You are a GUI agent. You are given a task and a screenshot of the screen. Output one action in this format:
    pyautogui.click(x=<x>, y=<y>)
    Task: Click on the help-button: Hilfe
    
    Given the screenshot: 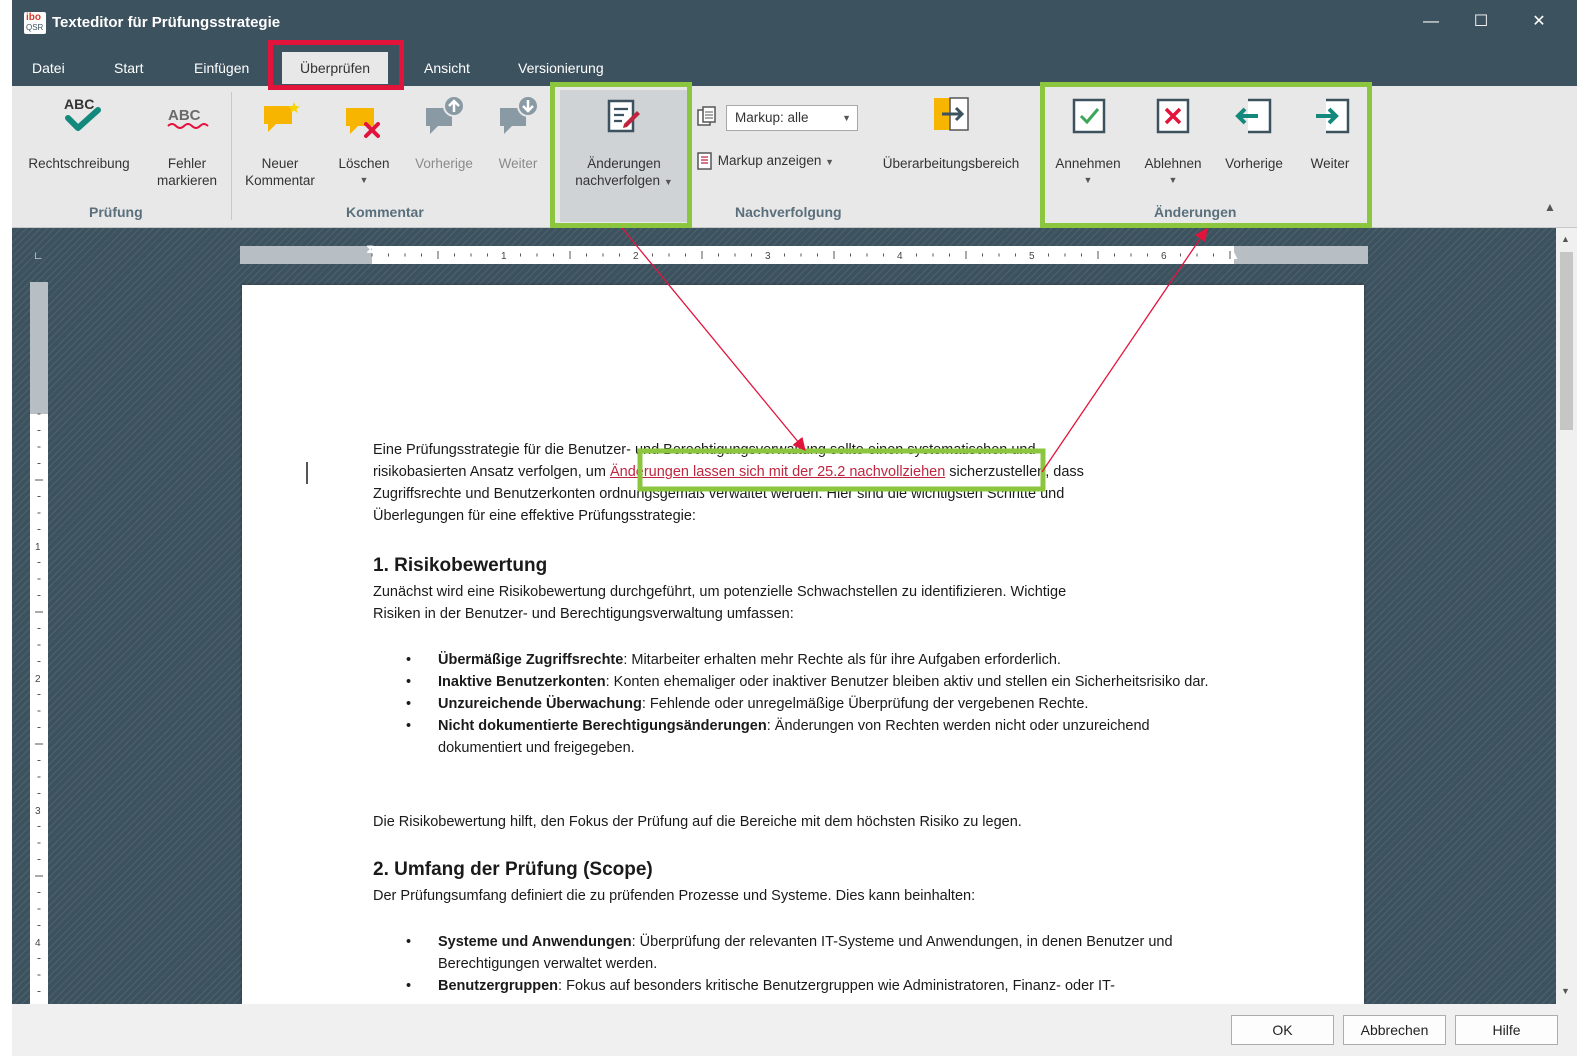 What is the action you would take?
    pyautogui.click(x=1506, y=1030)
    